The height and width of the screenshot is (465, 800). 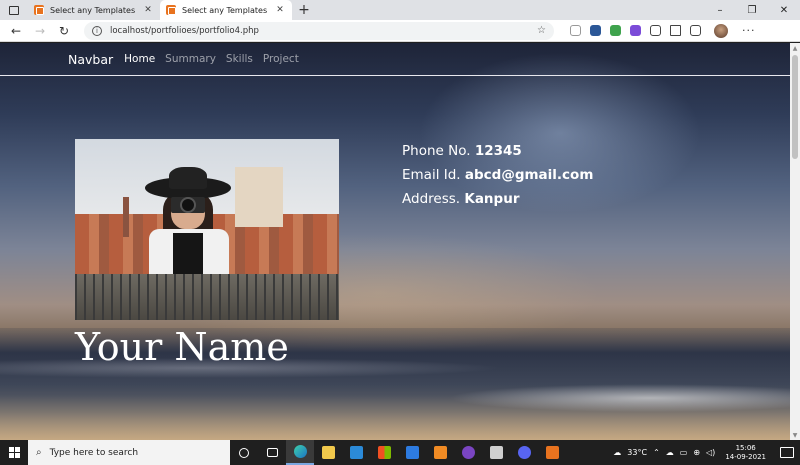 I want to click on extension-v-icon, so click(x=635, y=30).